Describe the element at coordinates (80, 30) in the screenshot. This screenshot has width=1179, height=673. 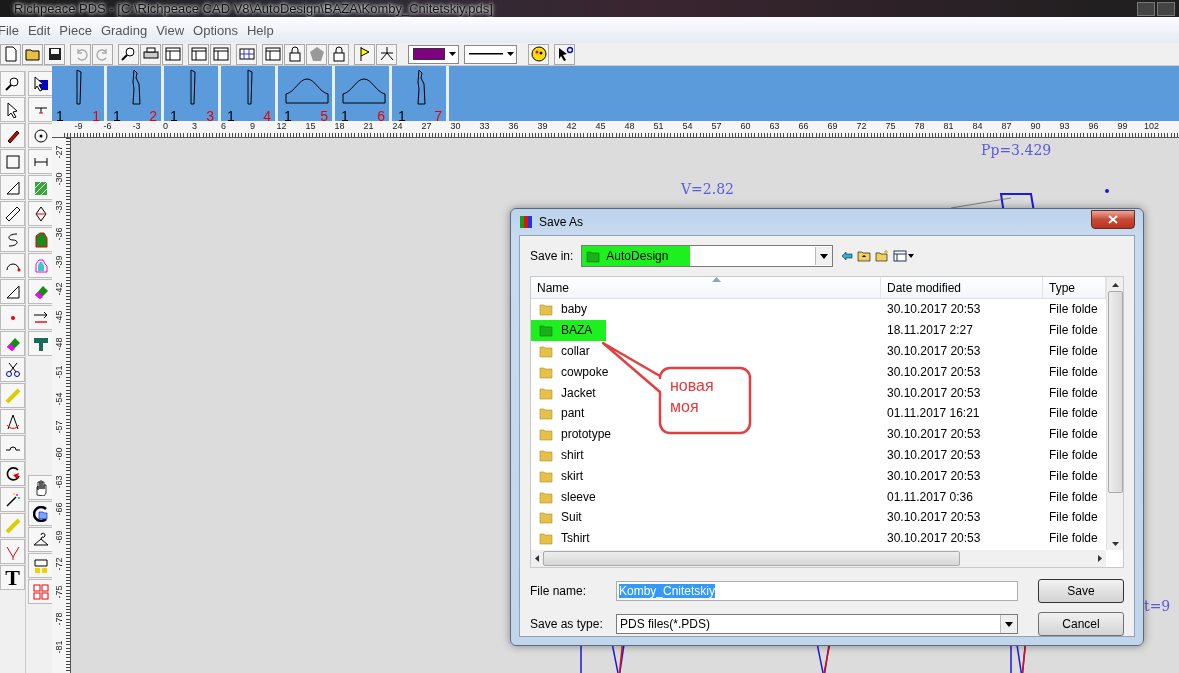
I see `menu-item: Piece` at that location.